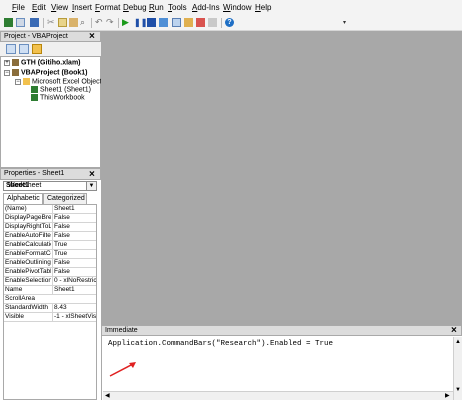  Describe the element at coordinates (74, 317) in the screenshot. I see `property-value: -1 - xlSheetVisib` at that location.